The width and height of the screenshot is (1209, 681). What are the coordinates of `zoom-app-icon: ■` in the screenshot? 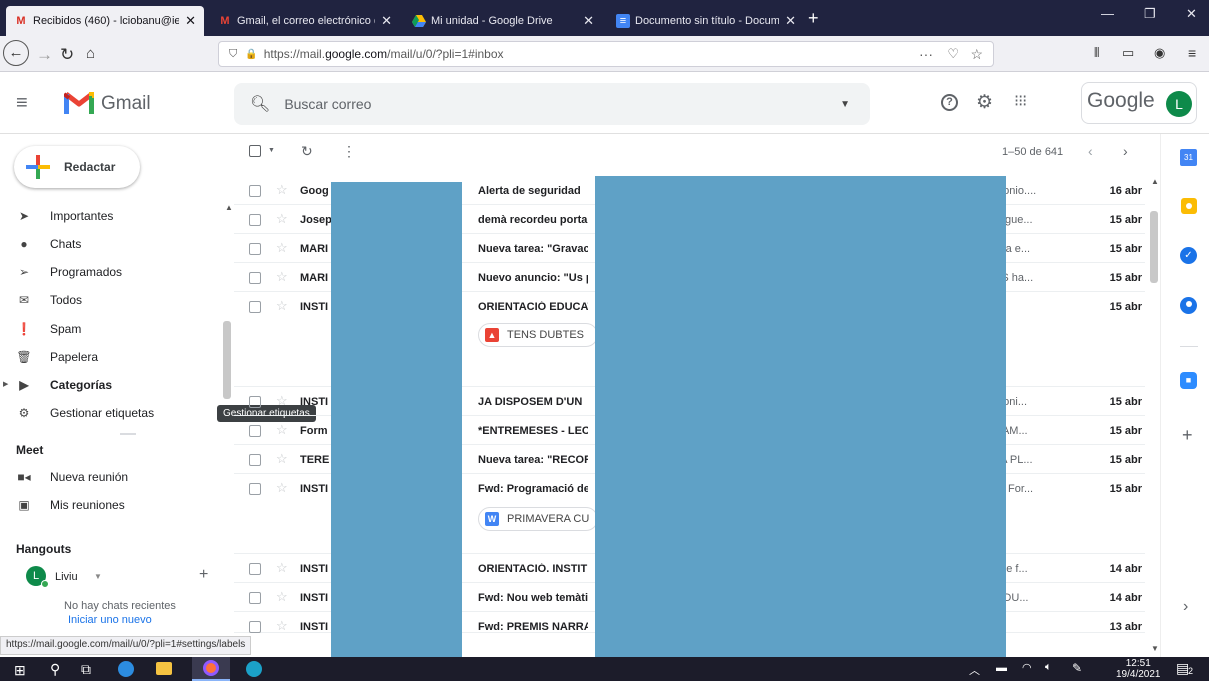 It's located at (1188, 380).